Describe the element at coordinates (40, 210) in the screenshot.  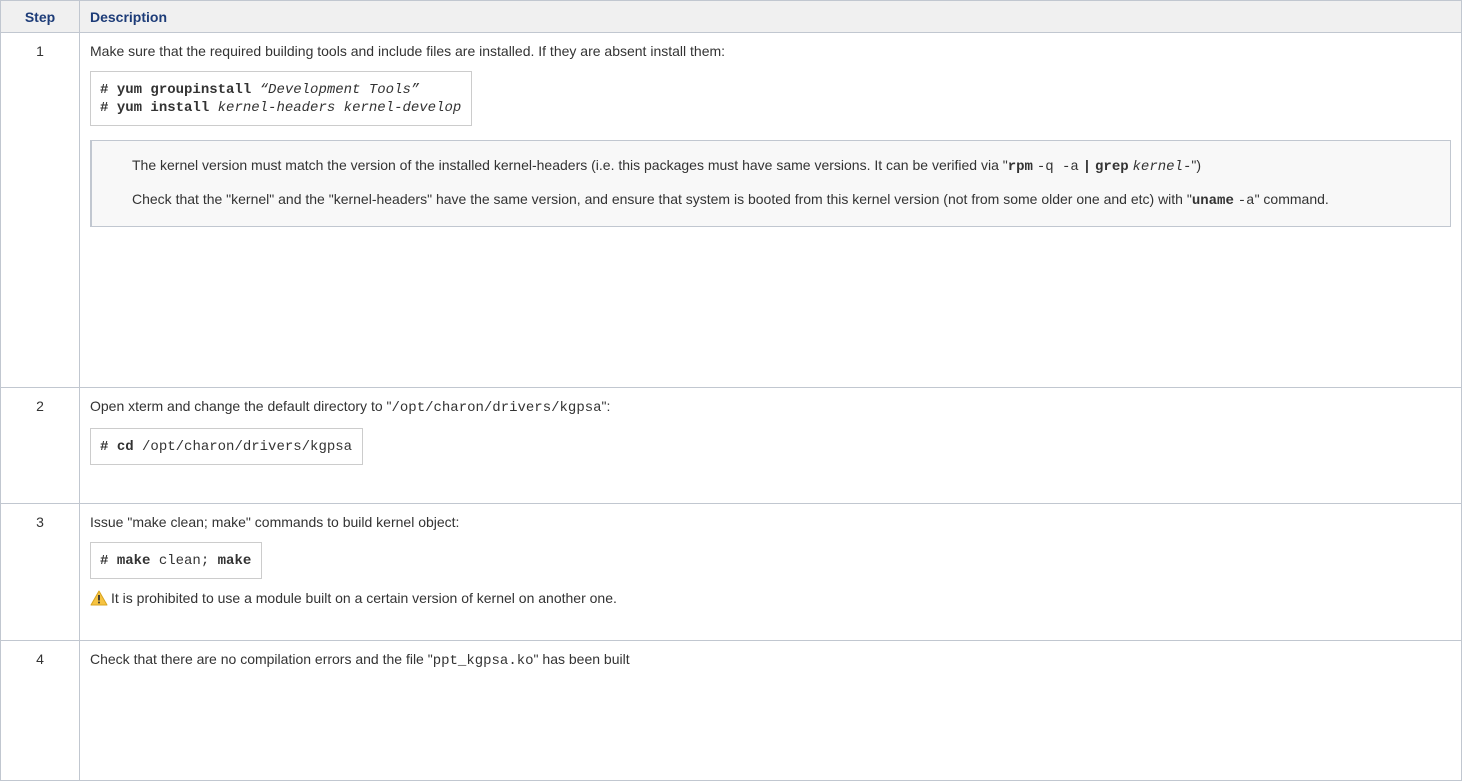
I see `step-number: 1` at that location.